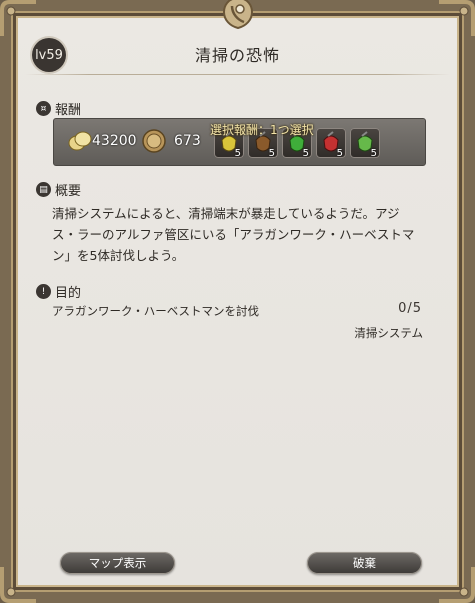 The width and height of the screenshot is (475, 603). What do you see at coordinates (388, 333) in the screenshot?
I see `objective-source: 清掃システム` at bounding box center [388, 333].